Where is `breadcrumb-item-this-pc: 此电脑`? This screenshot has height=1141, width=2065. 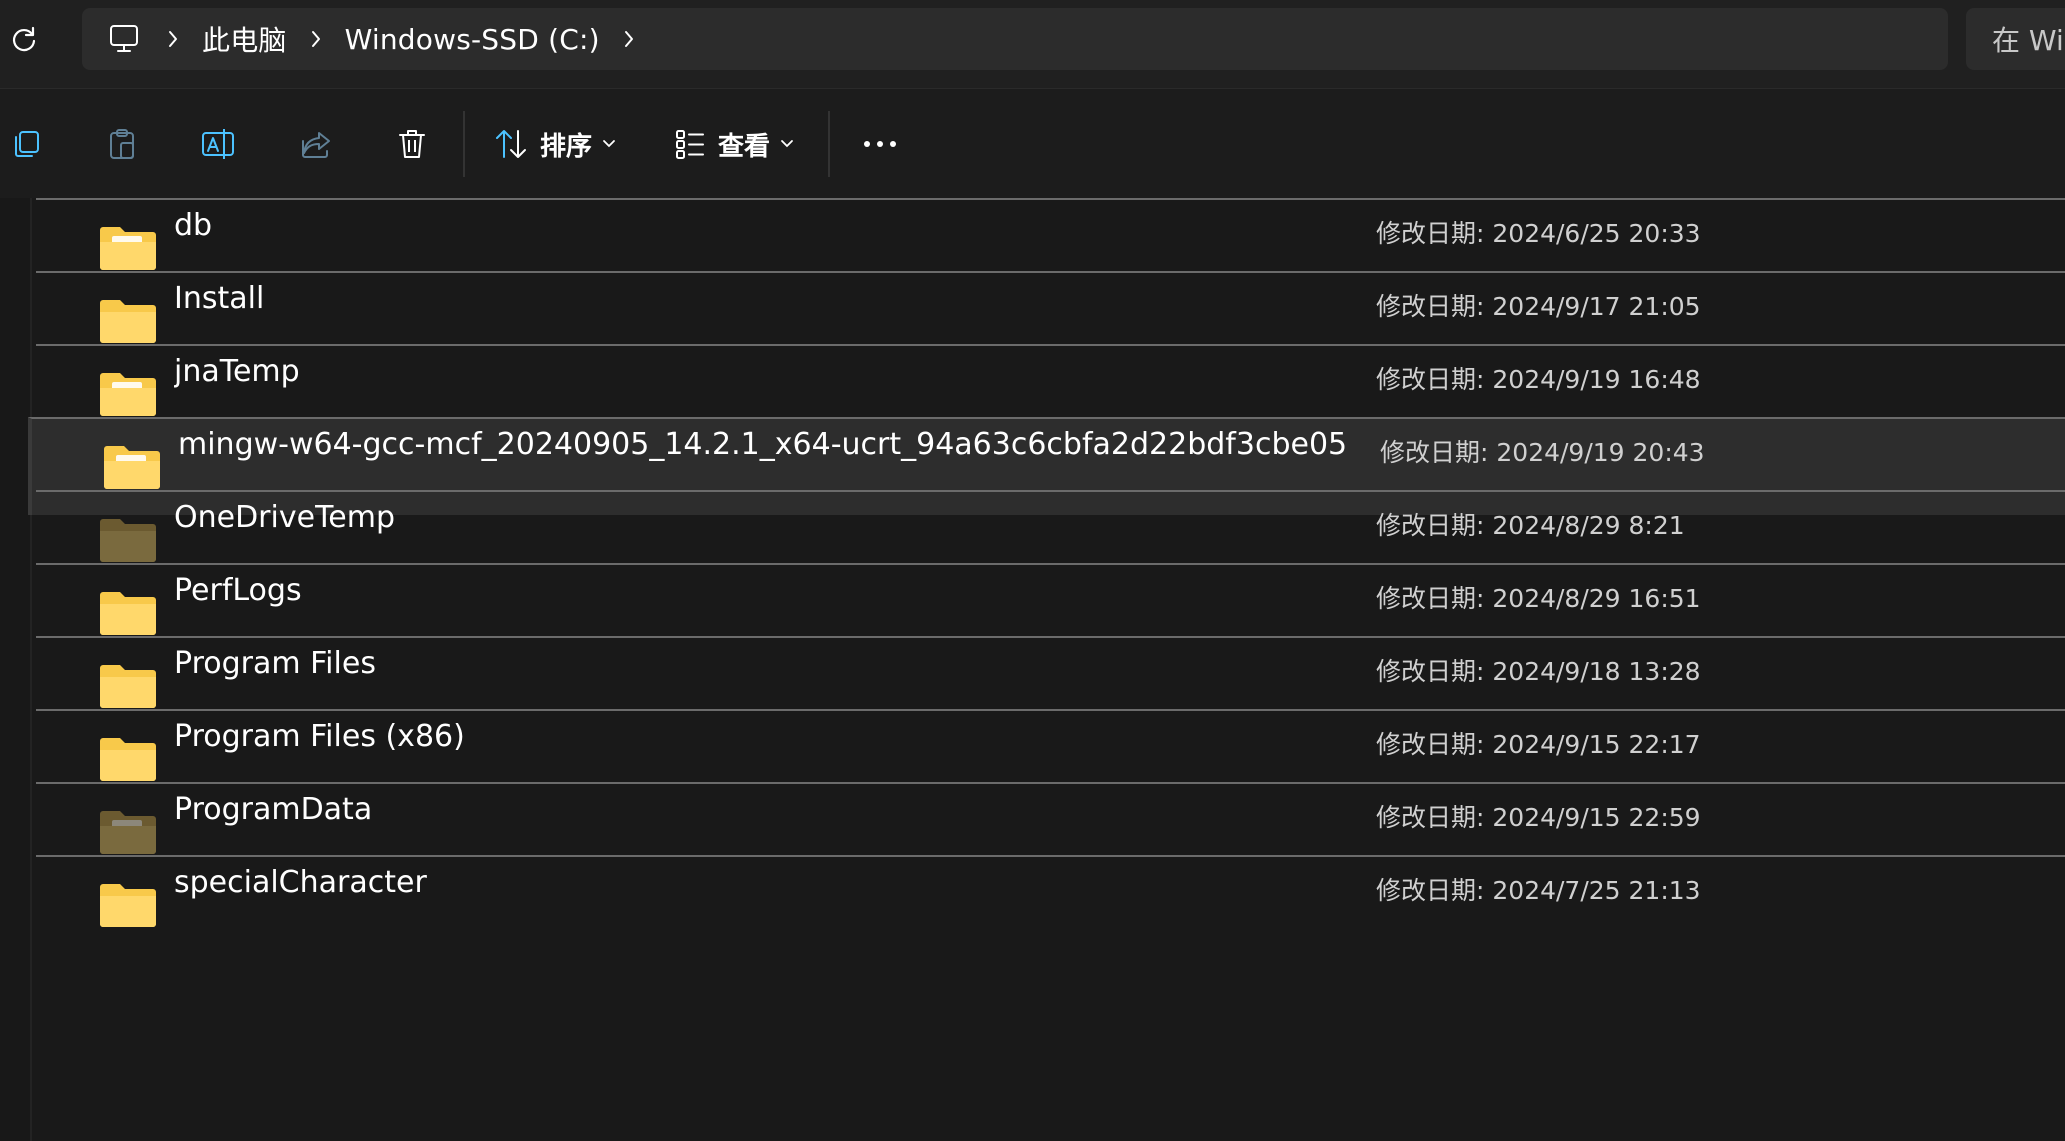
breadcrumb-item-this-pc: 此电脑 is located at coordinates (244, 39).